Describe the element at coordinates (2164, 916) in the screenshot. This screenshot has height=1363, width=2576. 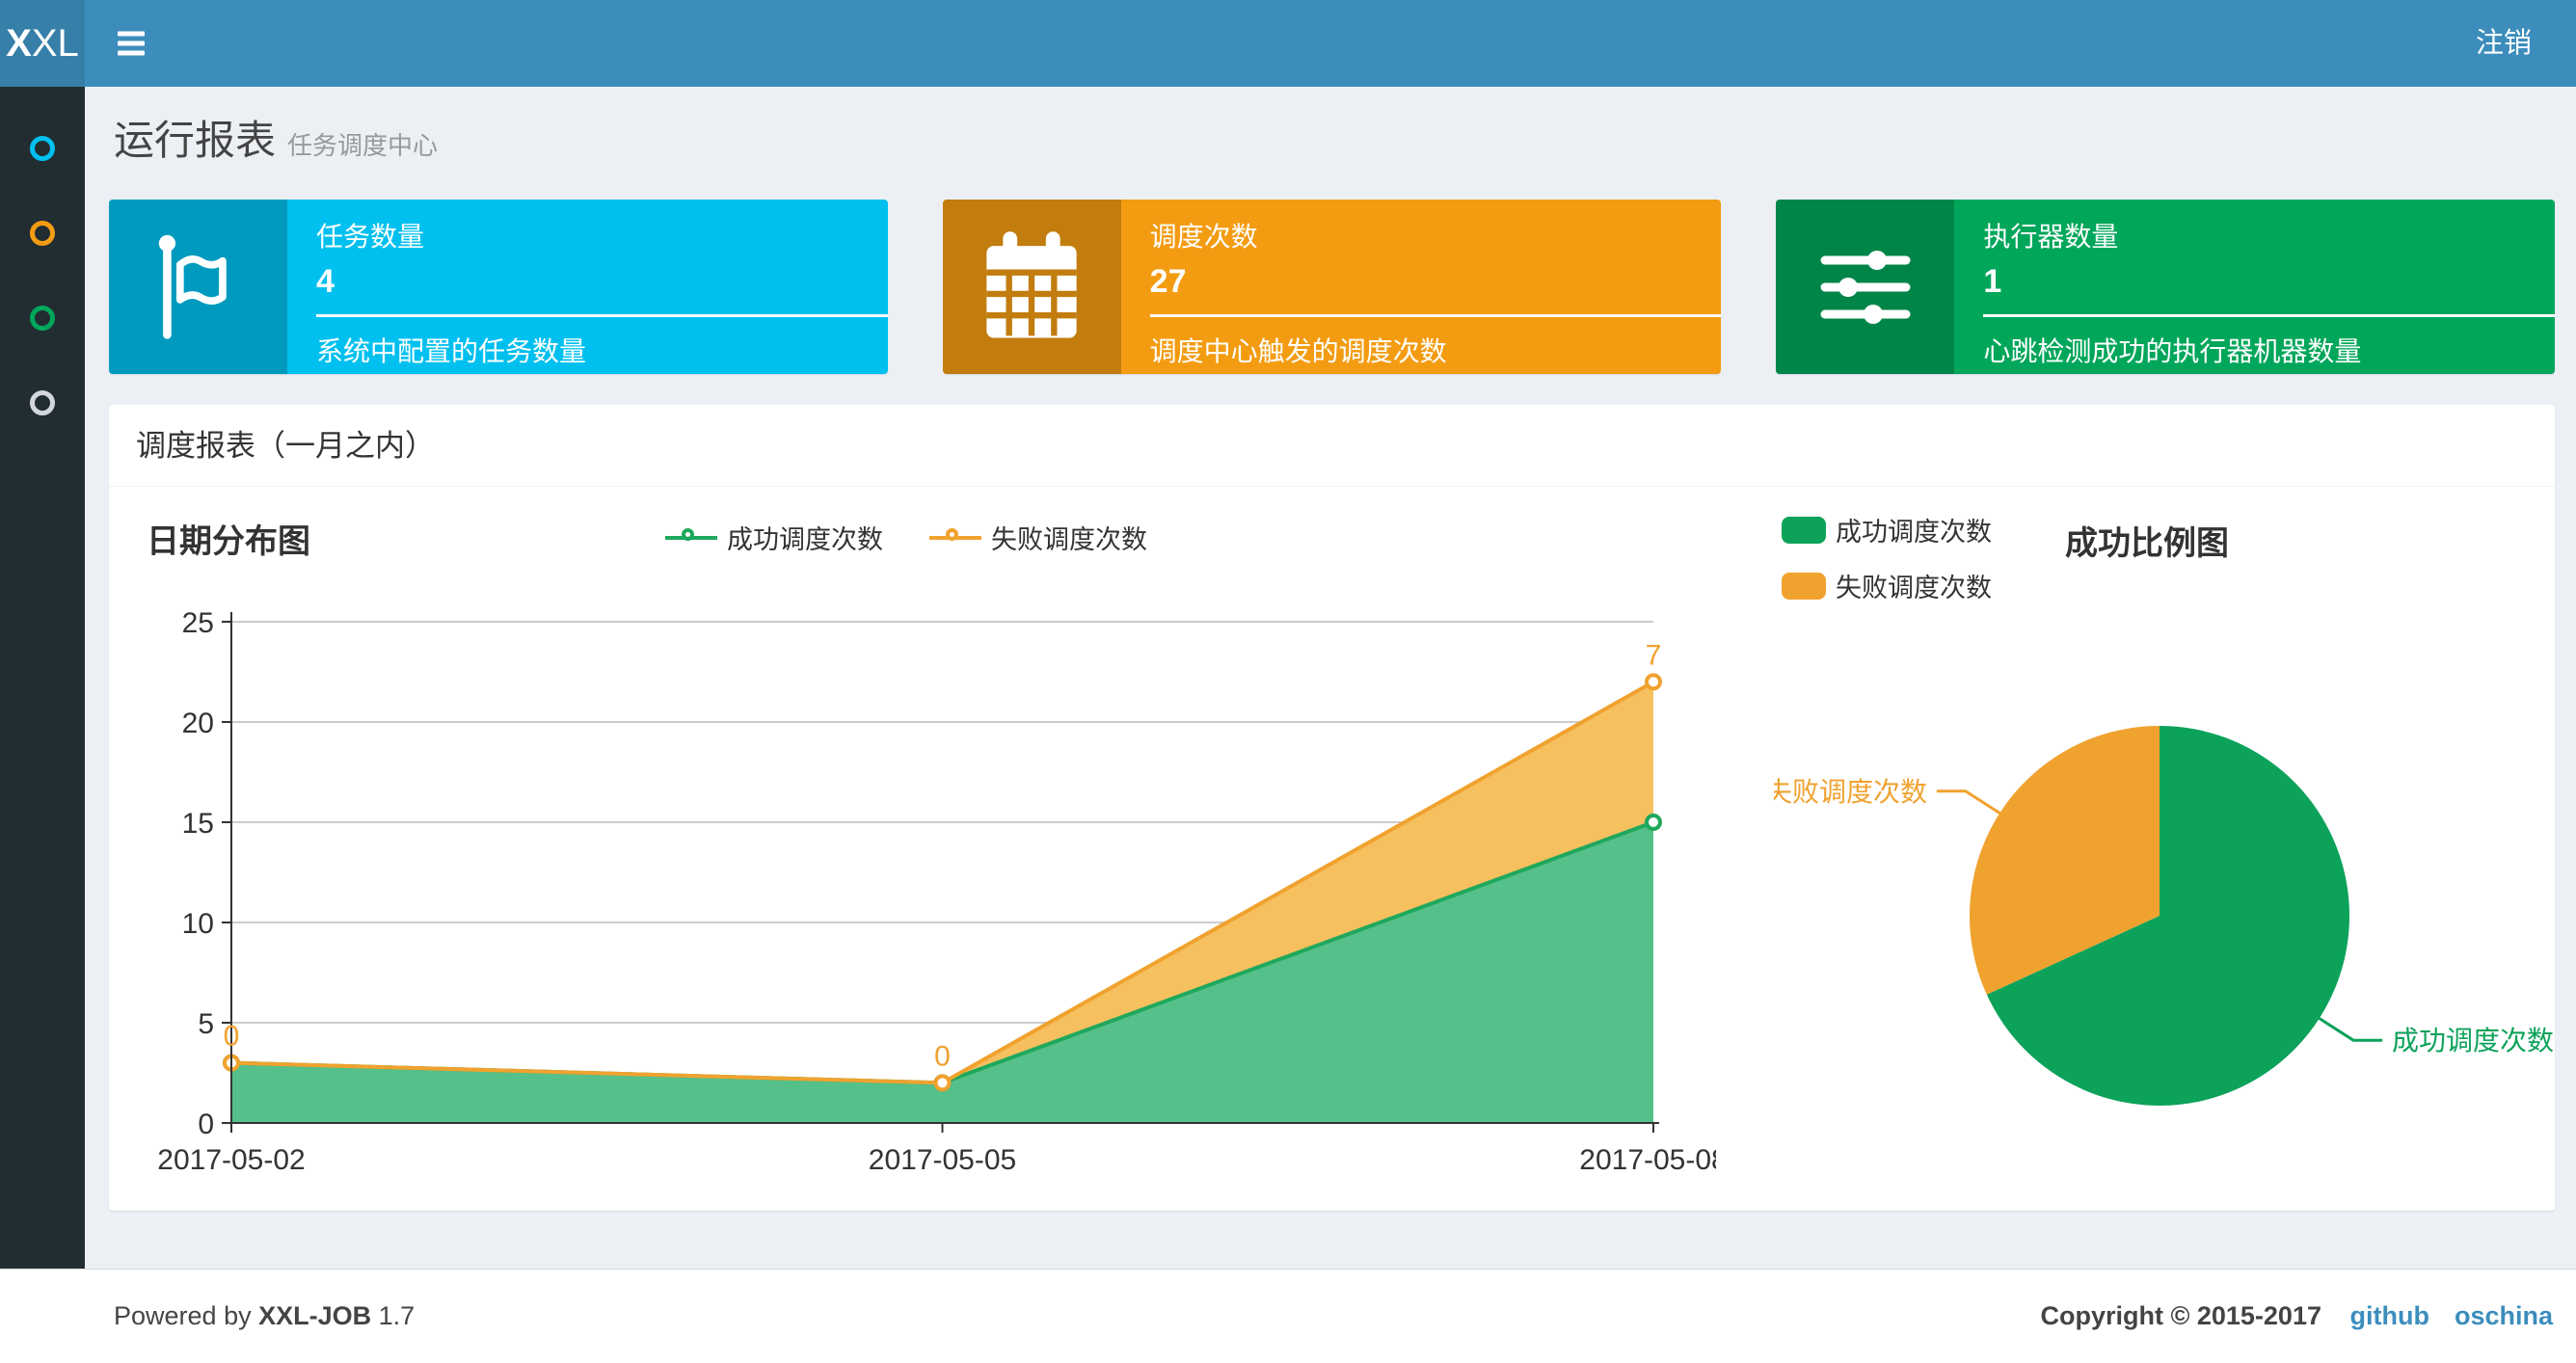
I see `success-ratio-chart: 成功调度次数 失败调度次数` at that location.